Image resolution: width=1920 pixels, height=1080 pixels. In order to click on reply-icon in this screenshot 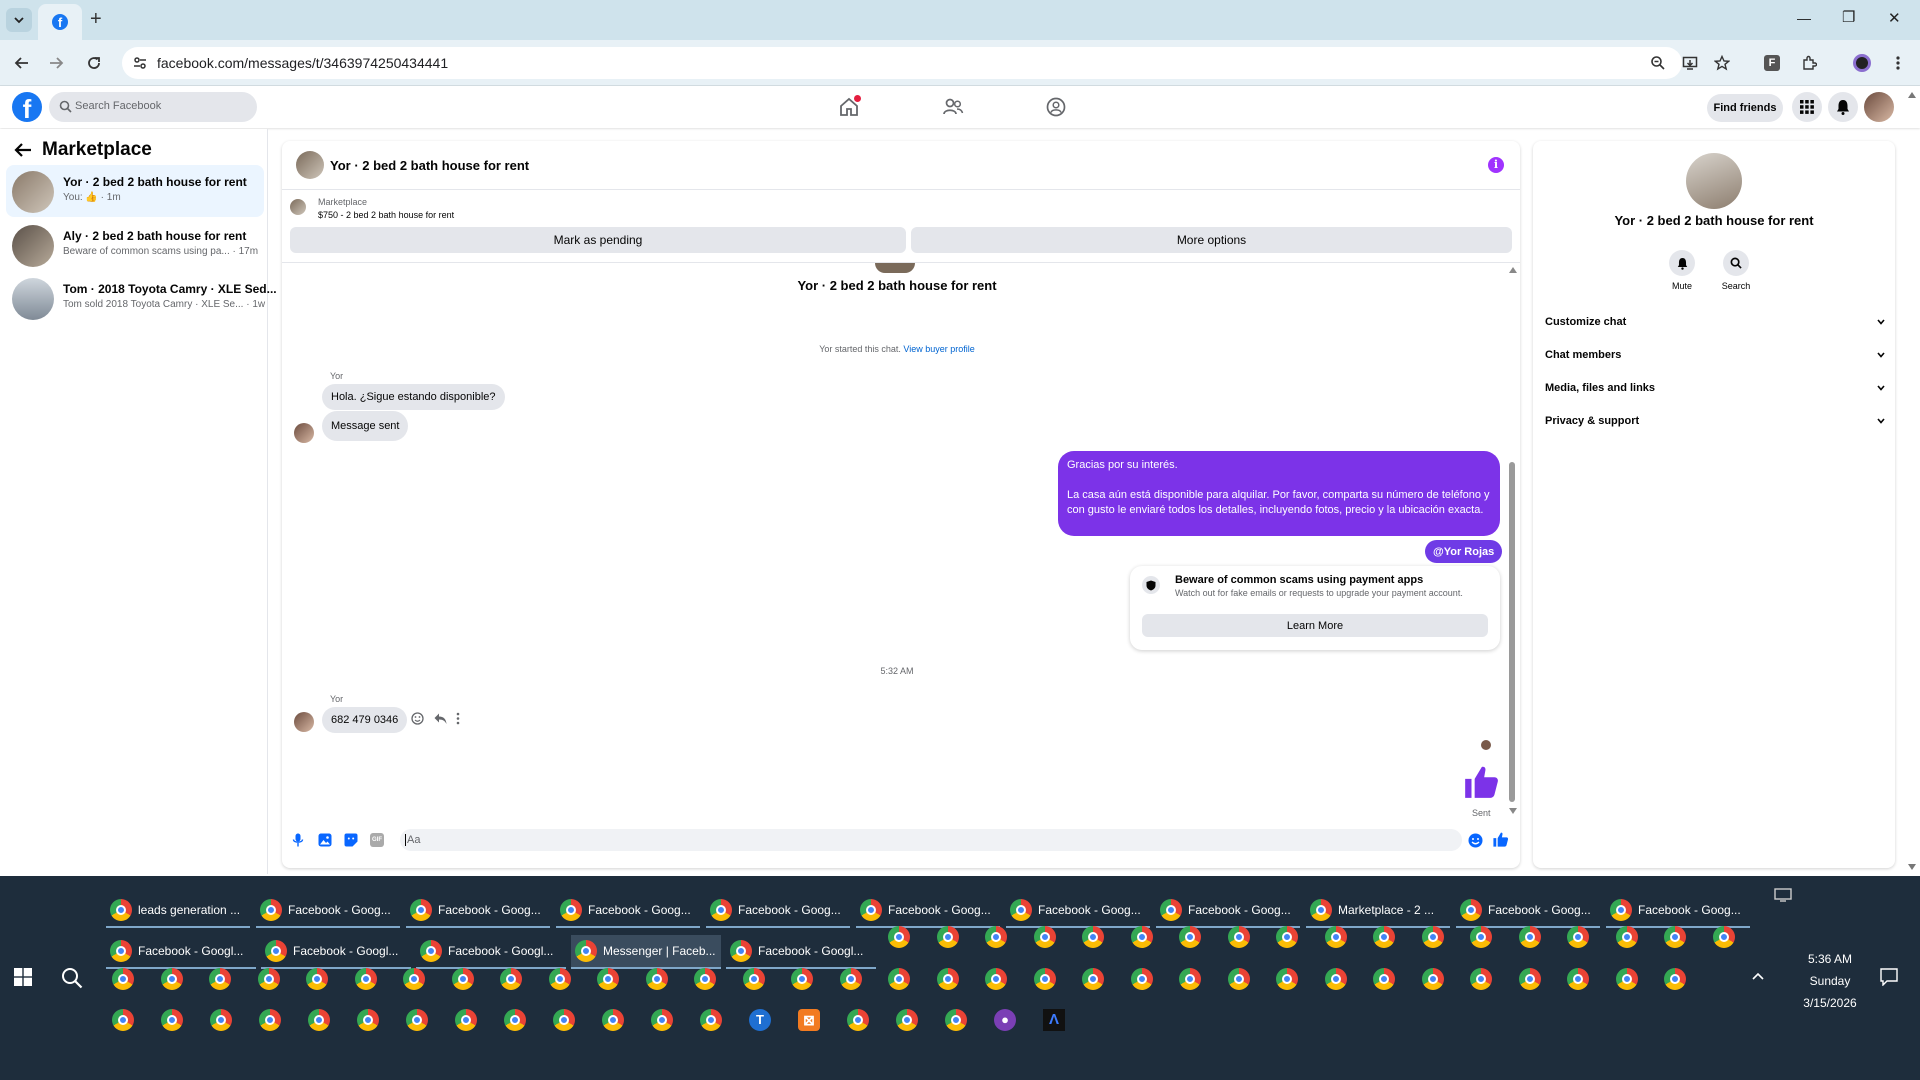, I will do `click(440, 718)`.